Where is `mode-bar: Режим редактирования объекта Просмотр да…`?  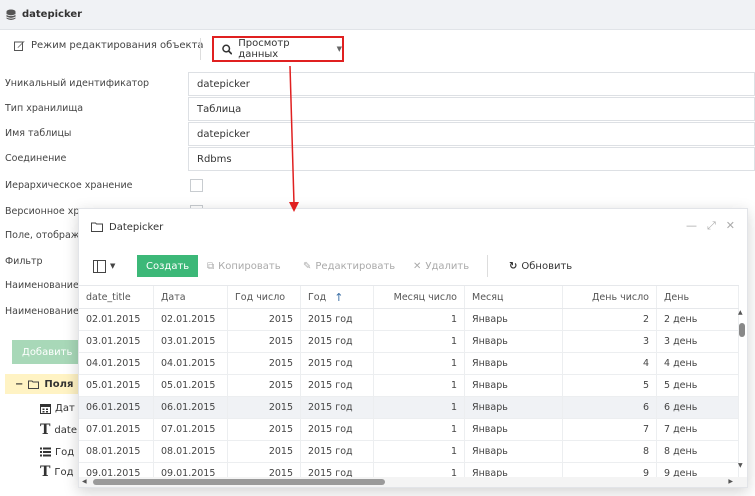
mode-bar: Режим редактирования объекта Просмотр да… is located at coordinates (377, 48).